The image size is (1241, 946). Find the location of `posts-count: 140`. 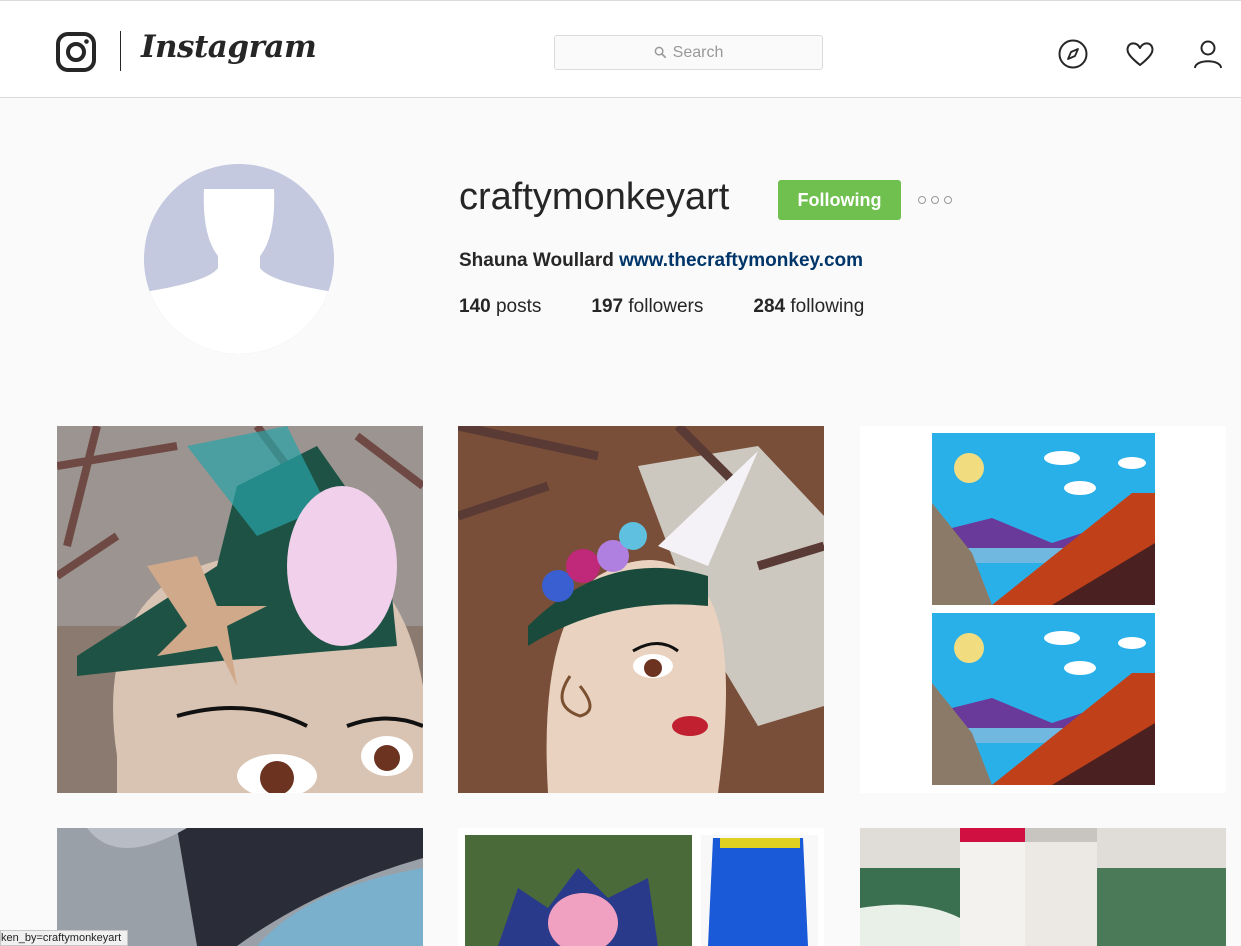

posts-count: 140 is located at coordinates (475, 306).